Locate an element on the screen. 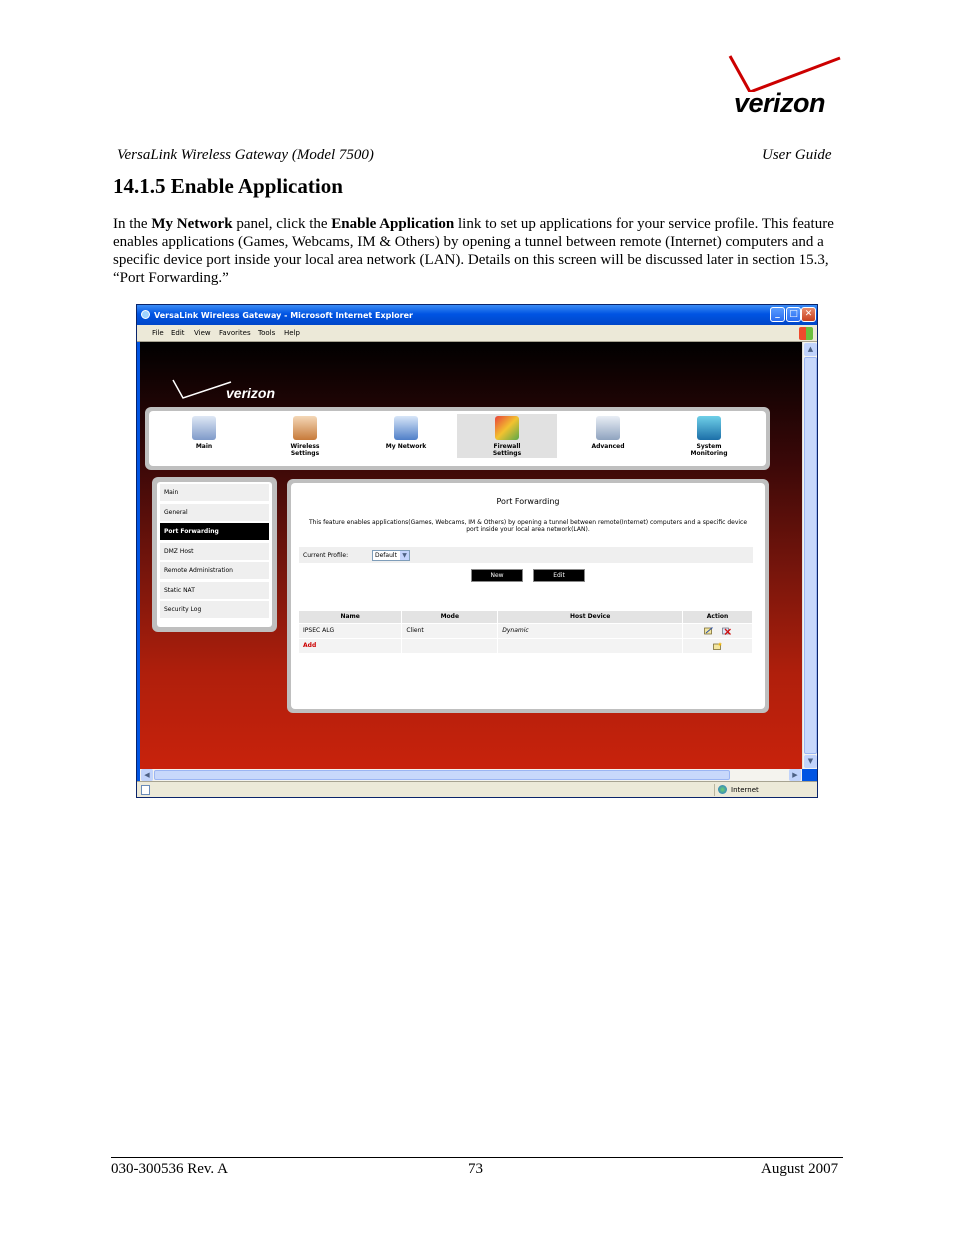 The image size is (954, 1235). site-logo: verizon is located at coordinates (251, 393).